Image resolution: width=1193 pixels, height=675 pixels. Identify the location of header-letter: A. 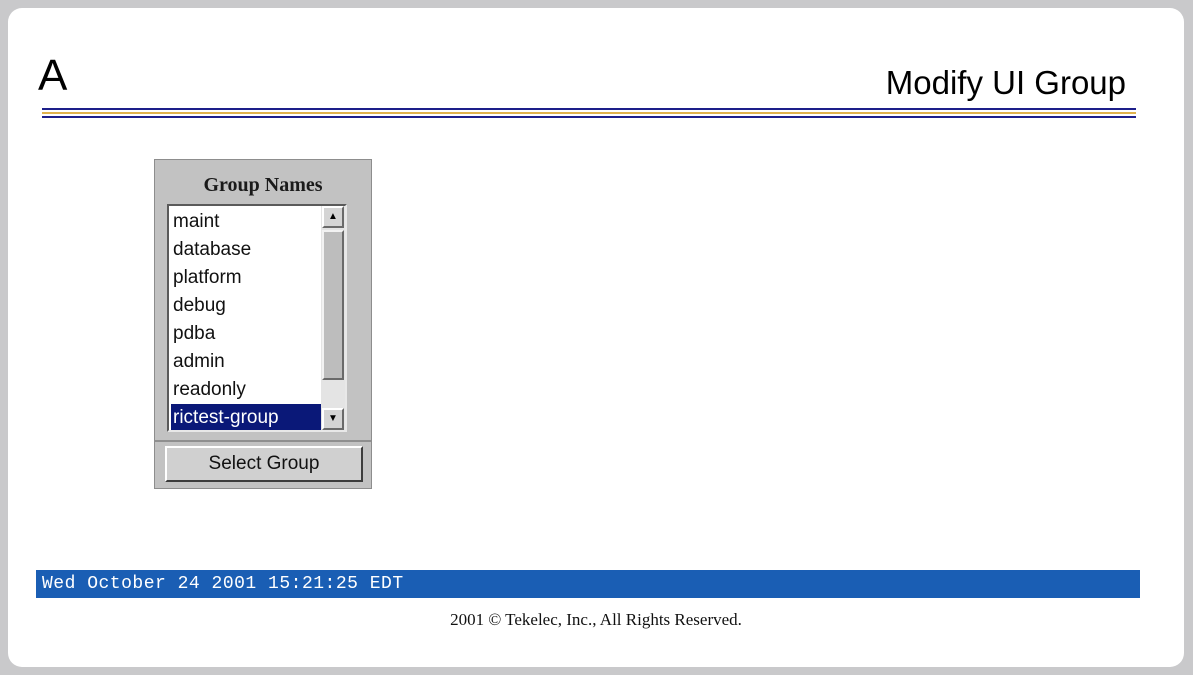
(53, 75).